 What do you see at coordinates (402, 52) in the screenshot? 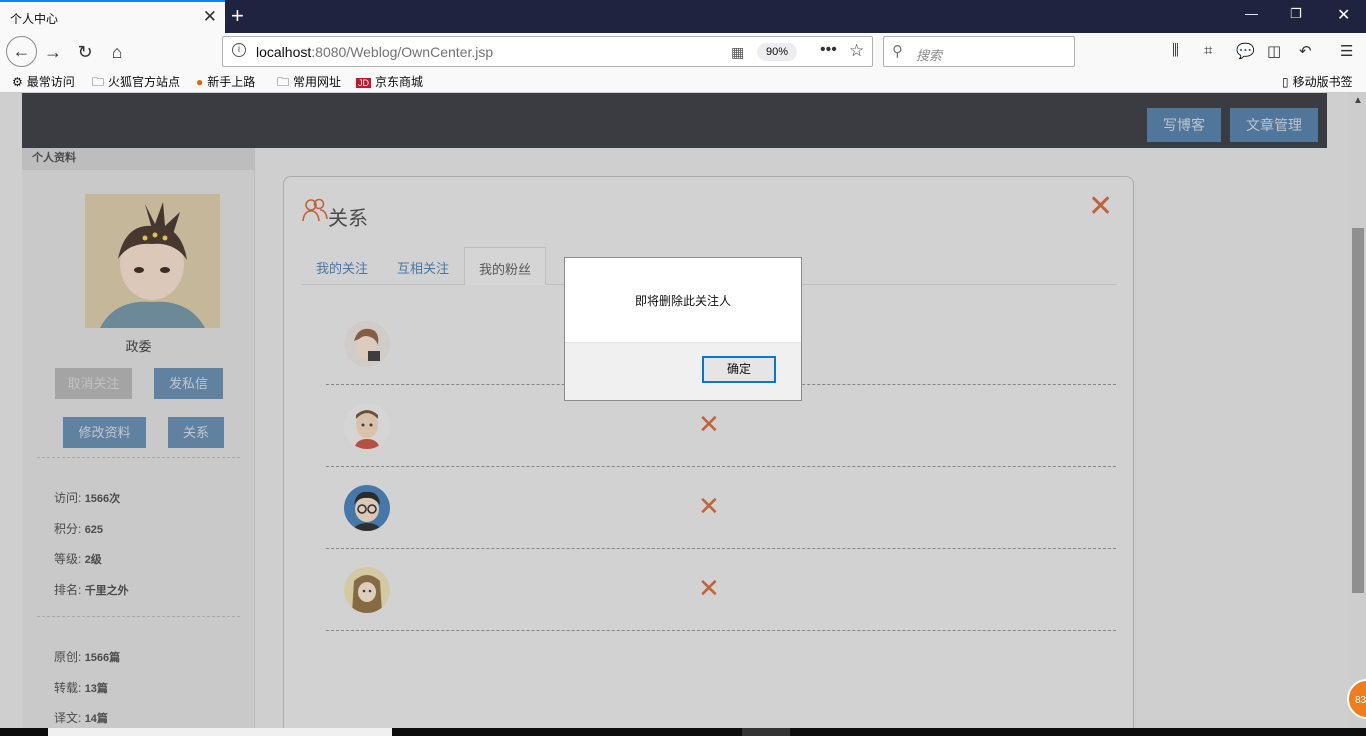
I see `url-path: :8080/Weblog/OwnCenter.jsp` at bounding box center [402, 52].